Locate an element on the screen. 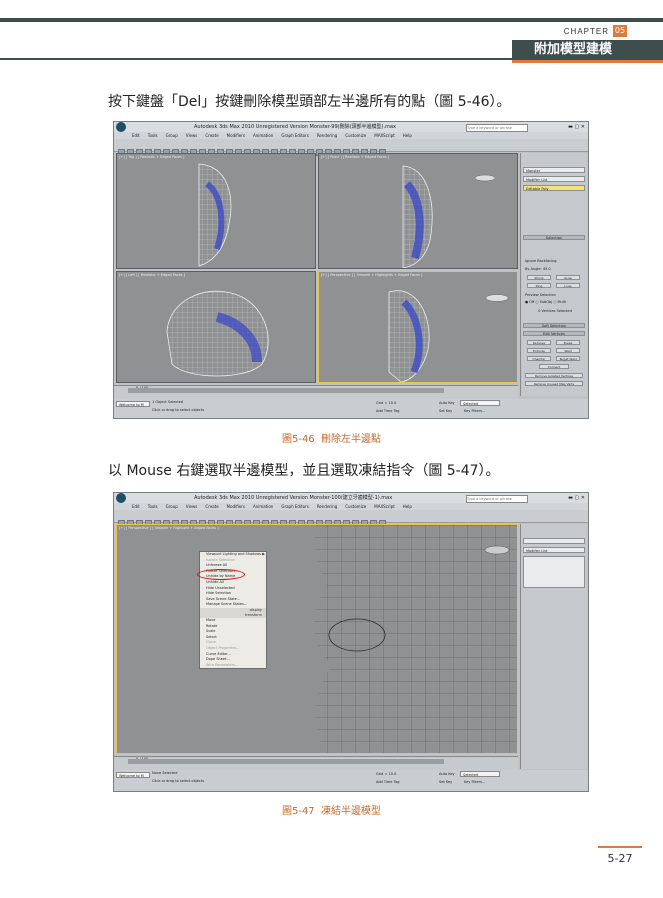 This screenshot has height=898, width=663. ring-button: Ring is located at coordinates (539, 285).